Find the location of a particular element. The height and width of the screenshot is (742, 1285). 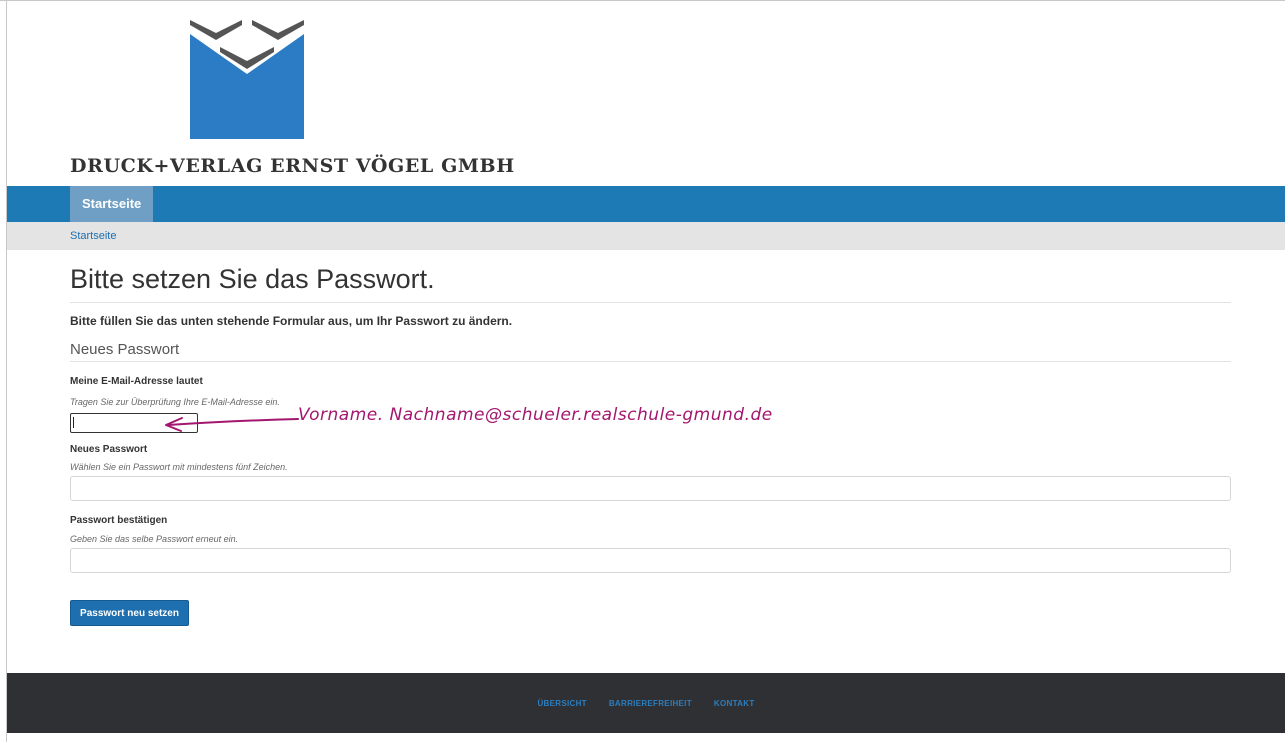

page-title: Bitte setzen Sie das Passwort. is located at coordinates (252, 279).